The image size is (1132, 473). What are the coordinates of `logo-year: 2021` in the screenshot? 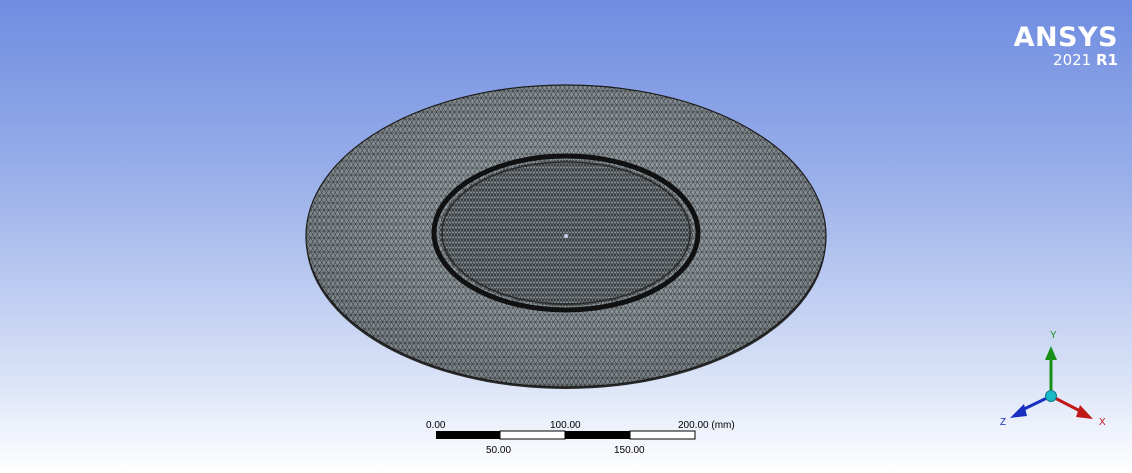 It's located at (1072, 60).